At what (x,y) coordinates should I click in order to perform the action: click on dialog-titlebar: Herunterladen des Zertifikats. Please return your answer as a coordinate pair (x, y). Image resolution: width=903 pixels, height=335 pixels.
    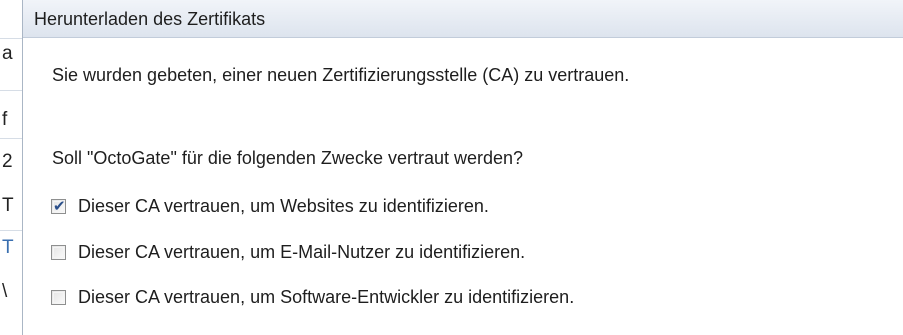
    Looking at the image, I should click on (463, 19).